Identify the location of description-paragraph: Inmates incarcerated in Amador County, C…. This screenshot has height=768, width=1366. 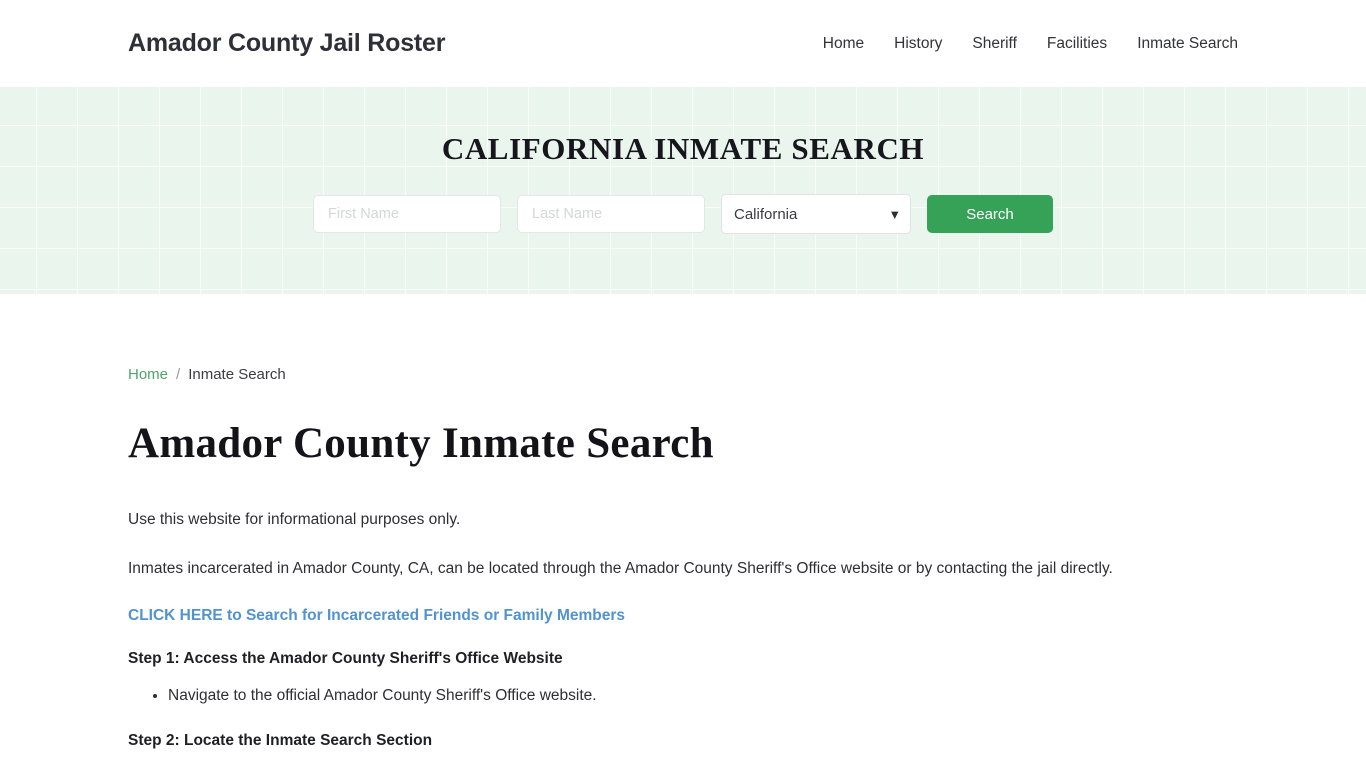
(620, 569).